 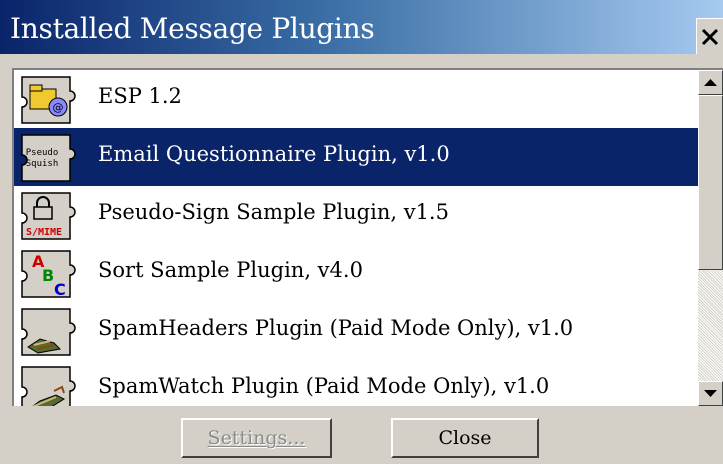 What do you see at coordinates (274, 154) in the screenshot?
I see `plugin-label: Email Questionnaire Plugin, v1.0` at bounding box center [274, 154].